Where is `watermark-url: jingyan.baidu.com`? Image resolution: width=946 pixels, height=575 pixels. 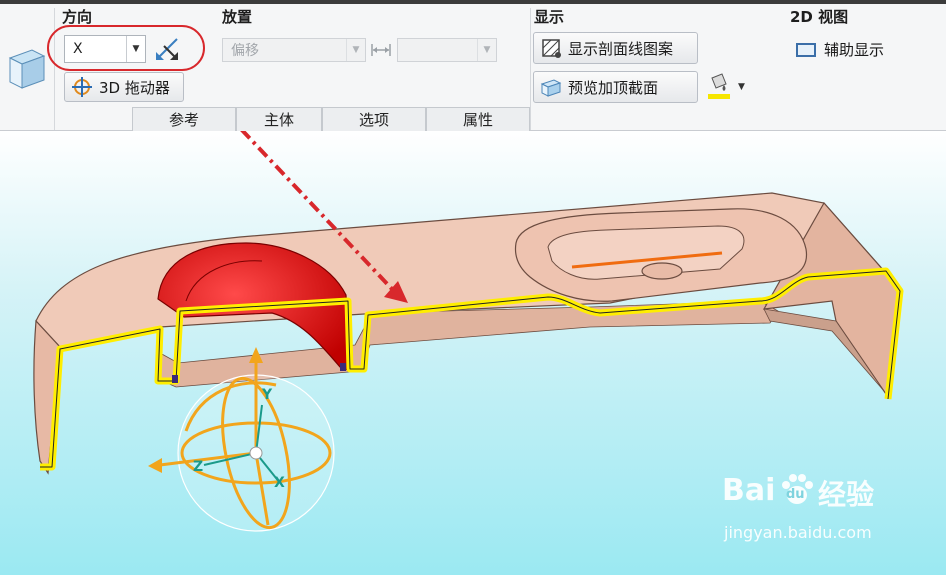 watermark-url: jingyan.baidu.com is located at coordinates (798, 532).